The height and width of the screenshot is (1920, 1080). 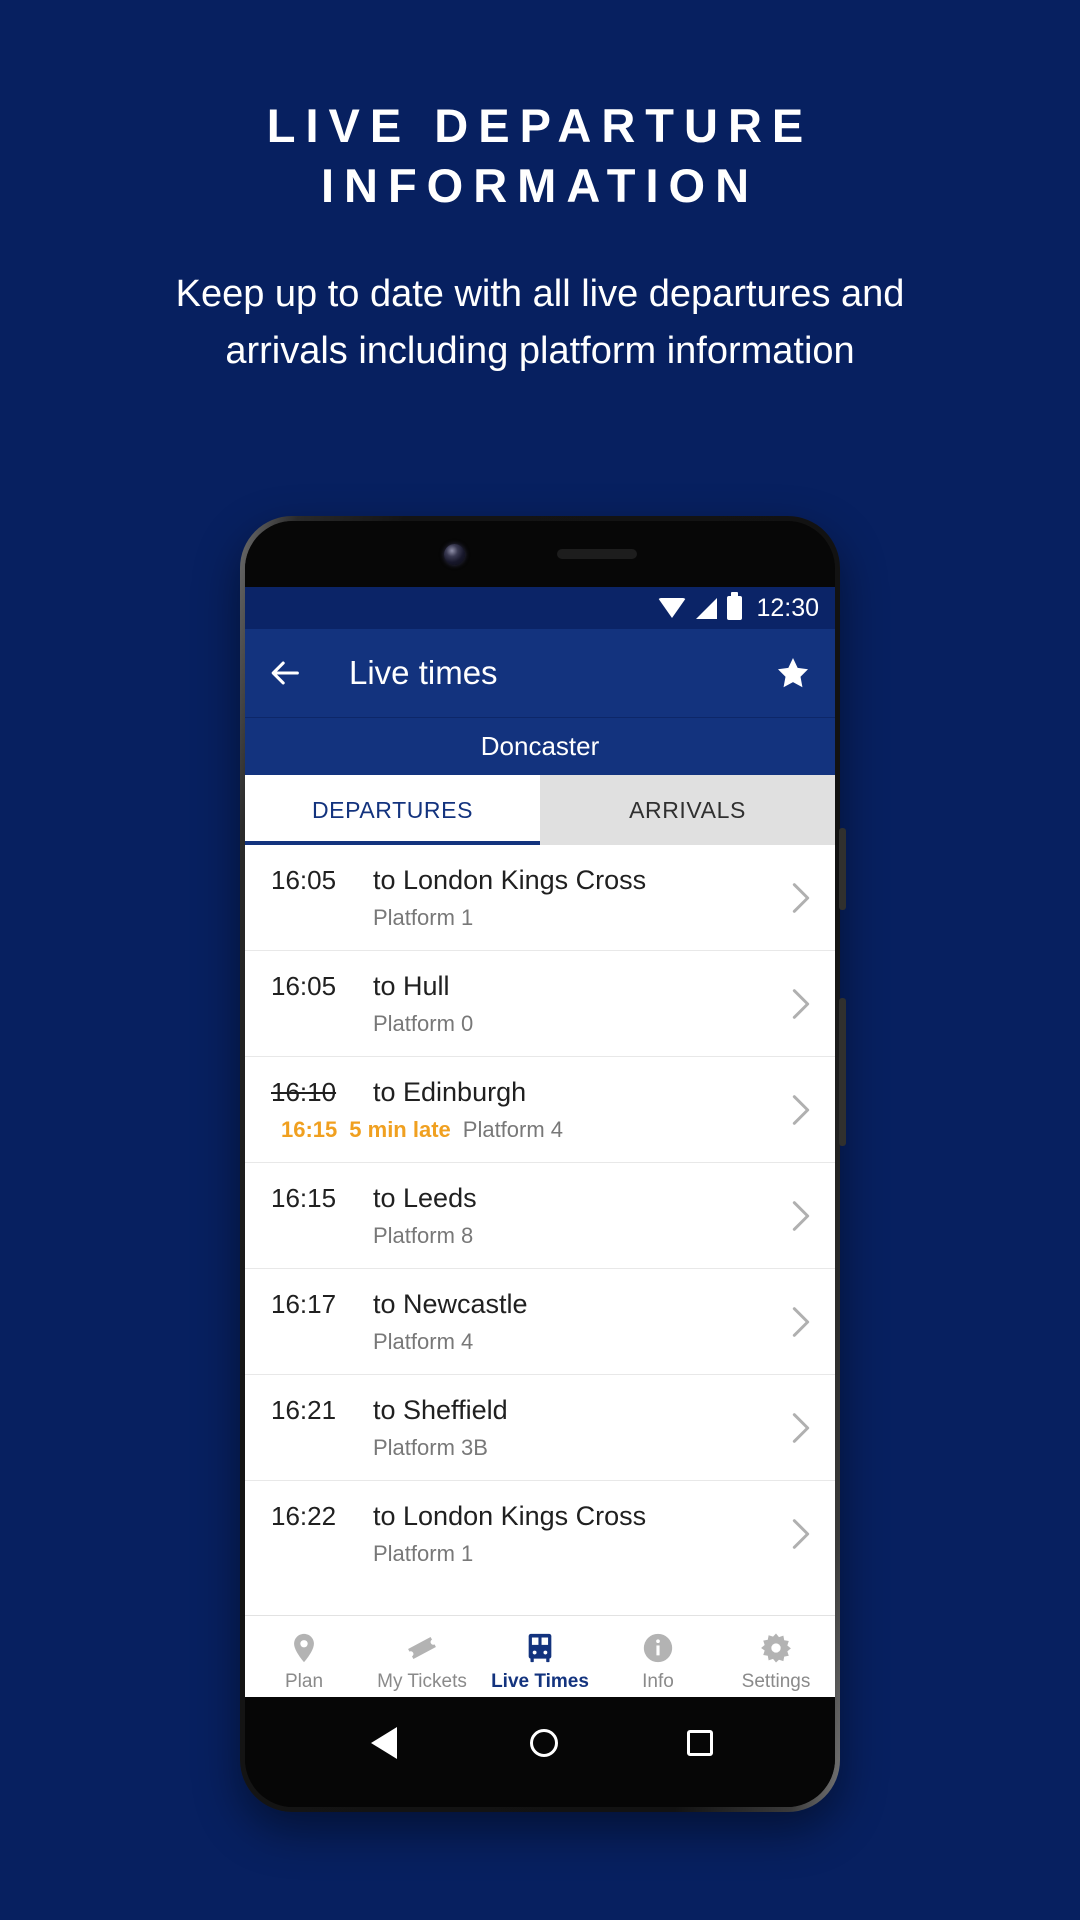 What do you see at coordinates (304, 1648) in the screenshot?
I see `map-pin-icon` at bounding box center [304, 1648].